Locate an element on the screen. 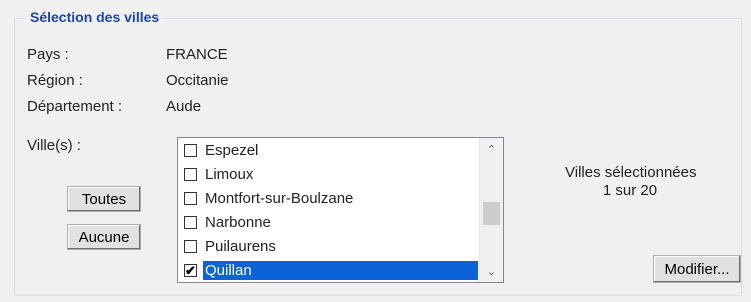 The height and width of the screenshot is (302, 751). region-label: Région : is located at coordinates (55, 80).